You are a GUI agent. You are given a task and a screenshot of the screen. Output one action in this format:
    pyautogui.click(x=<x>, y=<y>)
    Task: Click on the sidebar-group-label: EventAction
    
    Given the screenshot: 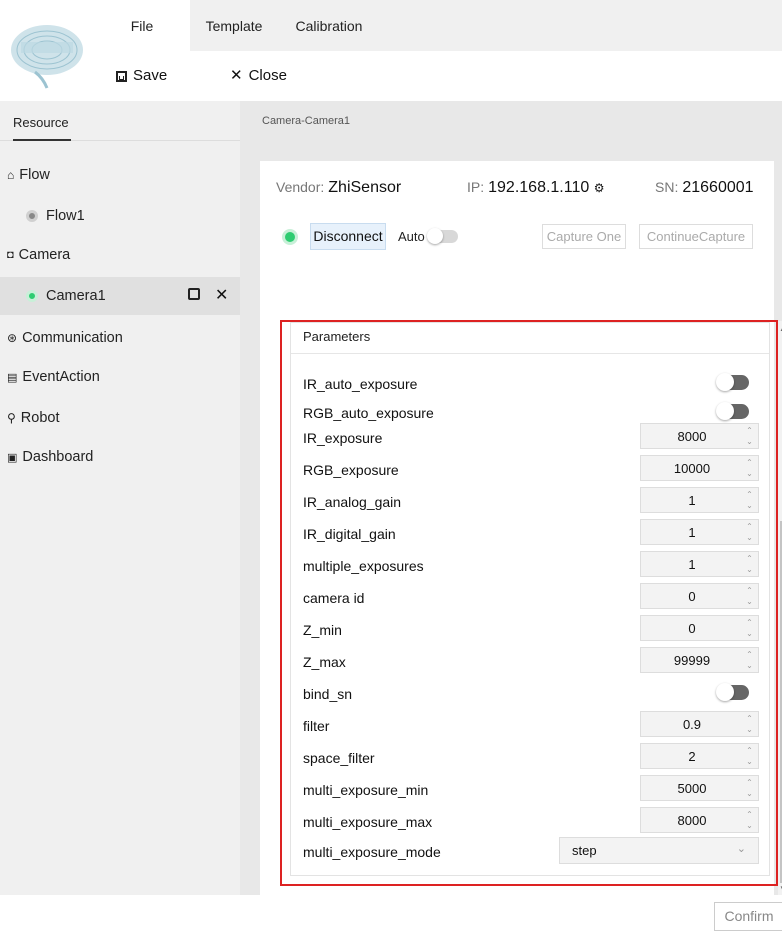 What is the action you would take?
    pyautogui.click(x=61, y=377)
    